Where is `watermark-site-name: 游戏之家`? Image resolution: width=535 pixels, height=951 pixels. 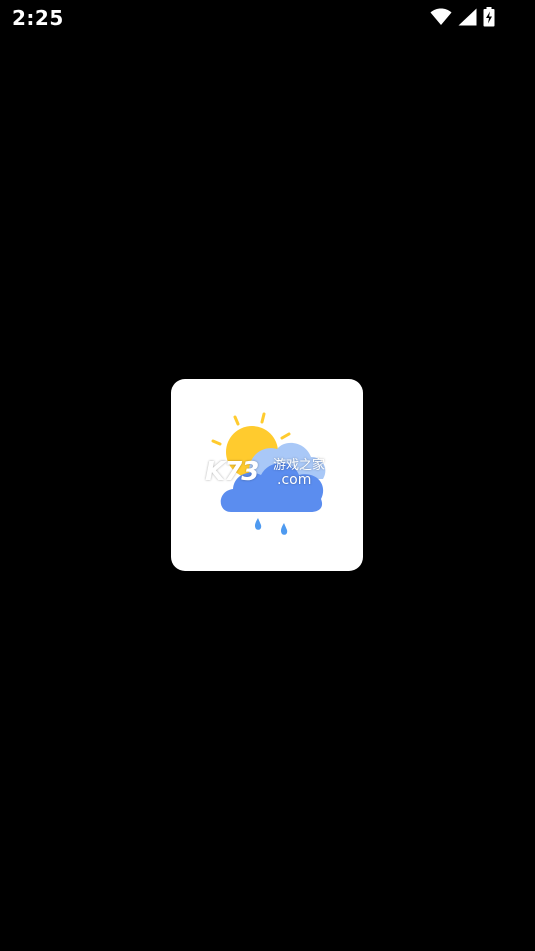 watermark-site-name: 游戏之家 is located at coordinates (299, 465).